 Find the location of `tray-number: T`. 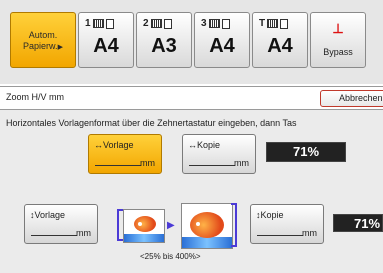

tray-number: T is located at coordinates (262, 23).